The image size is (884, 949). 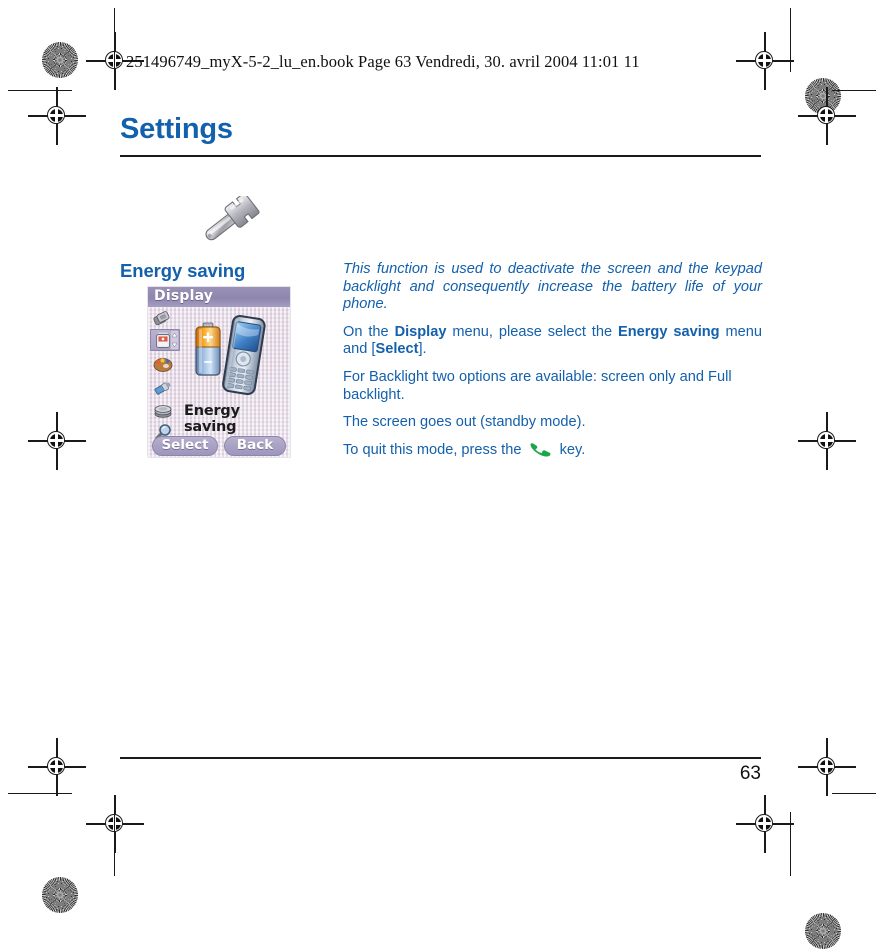 I want to click on wrench-icon, so click(x=228, y=220).